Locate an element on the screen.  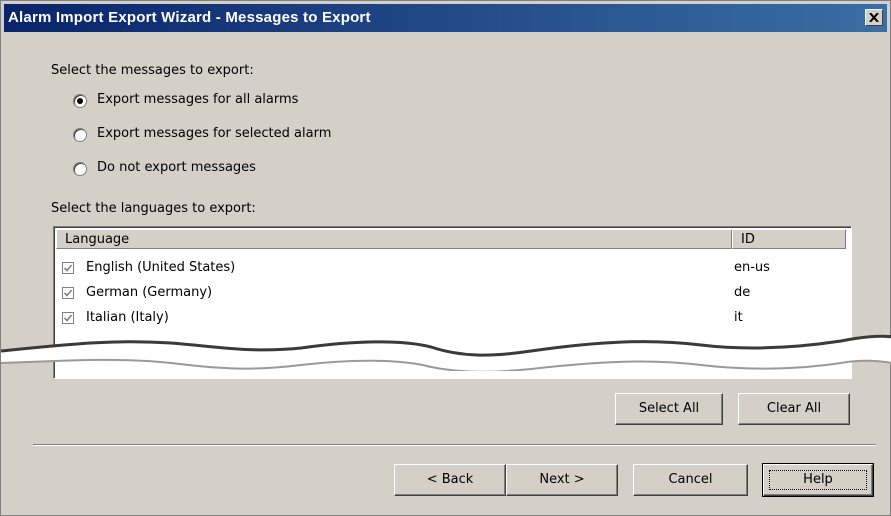
radio-selected-dot is located at coordinates (80, 101).